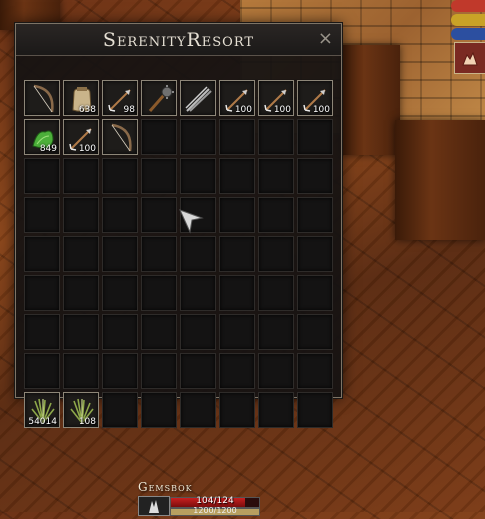 This screenshot has height=519, width=485. What do you see at coordinates (469, 58) in the screenshot?
I see `status-buff-icon` at bounding box center [469, 58].